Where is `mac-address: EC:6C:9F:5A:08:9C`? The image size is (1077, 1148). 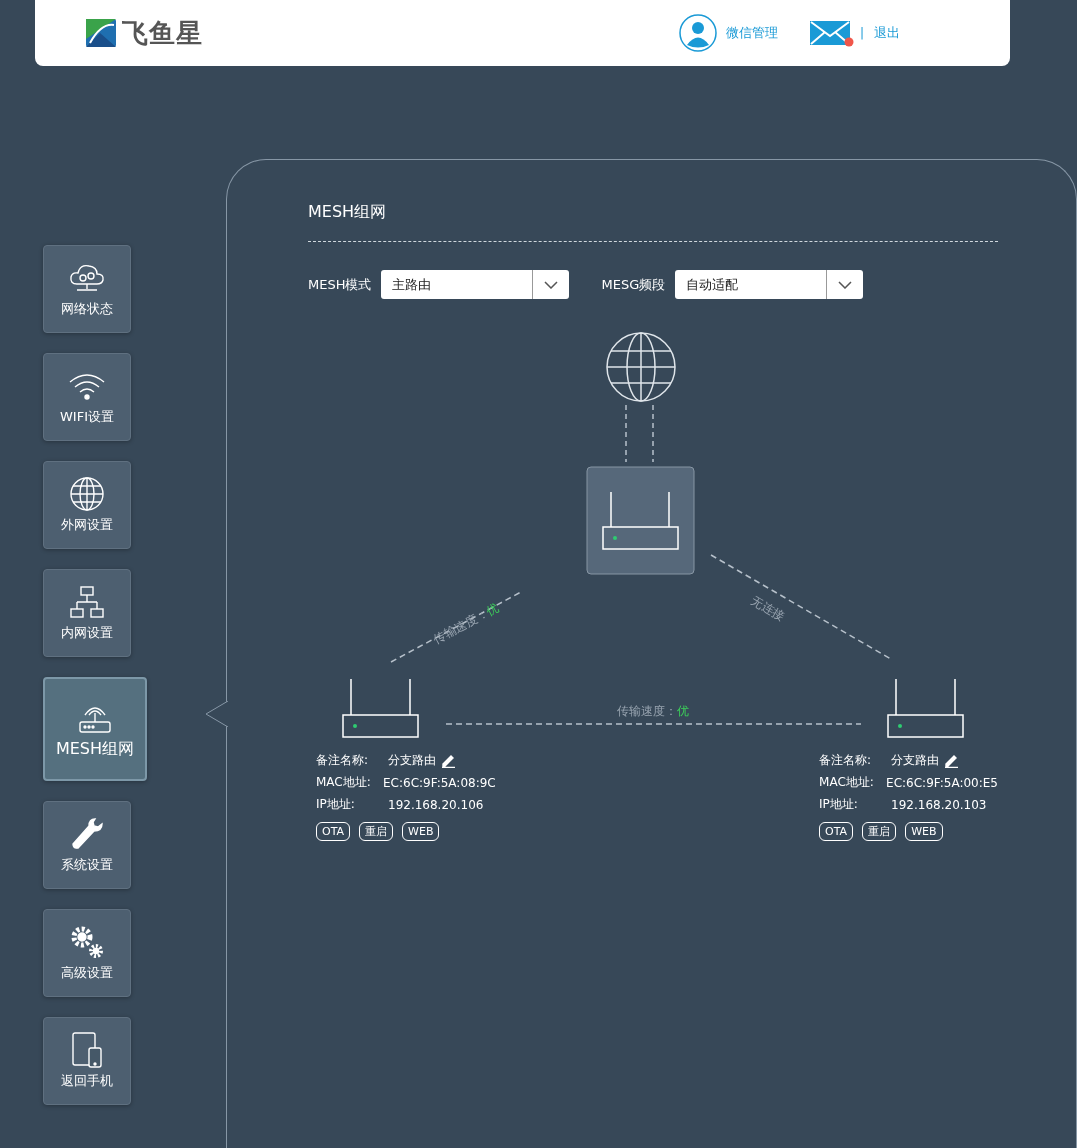 mac-address: EC:6C:9F:5A:08:9C is located at coordinates (439, 782).